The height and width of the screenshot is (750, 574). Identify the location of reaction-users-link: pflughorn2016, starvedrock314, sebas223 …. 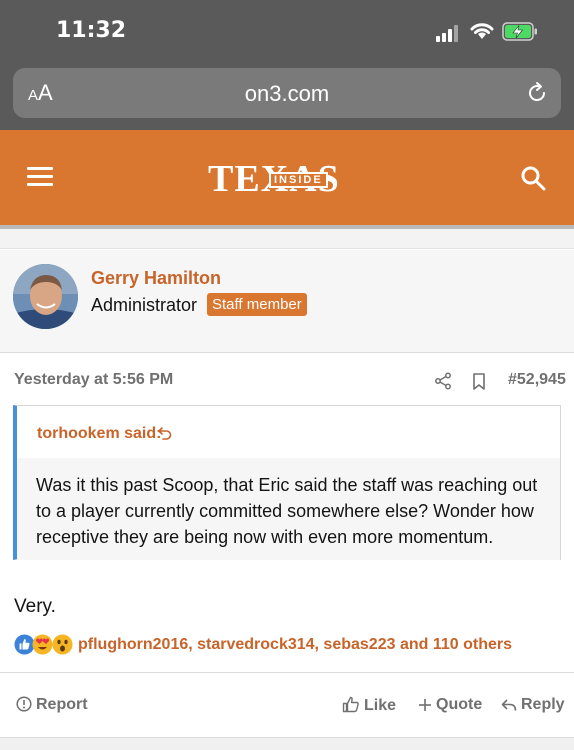
(295, 645).